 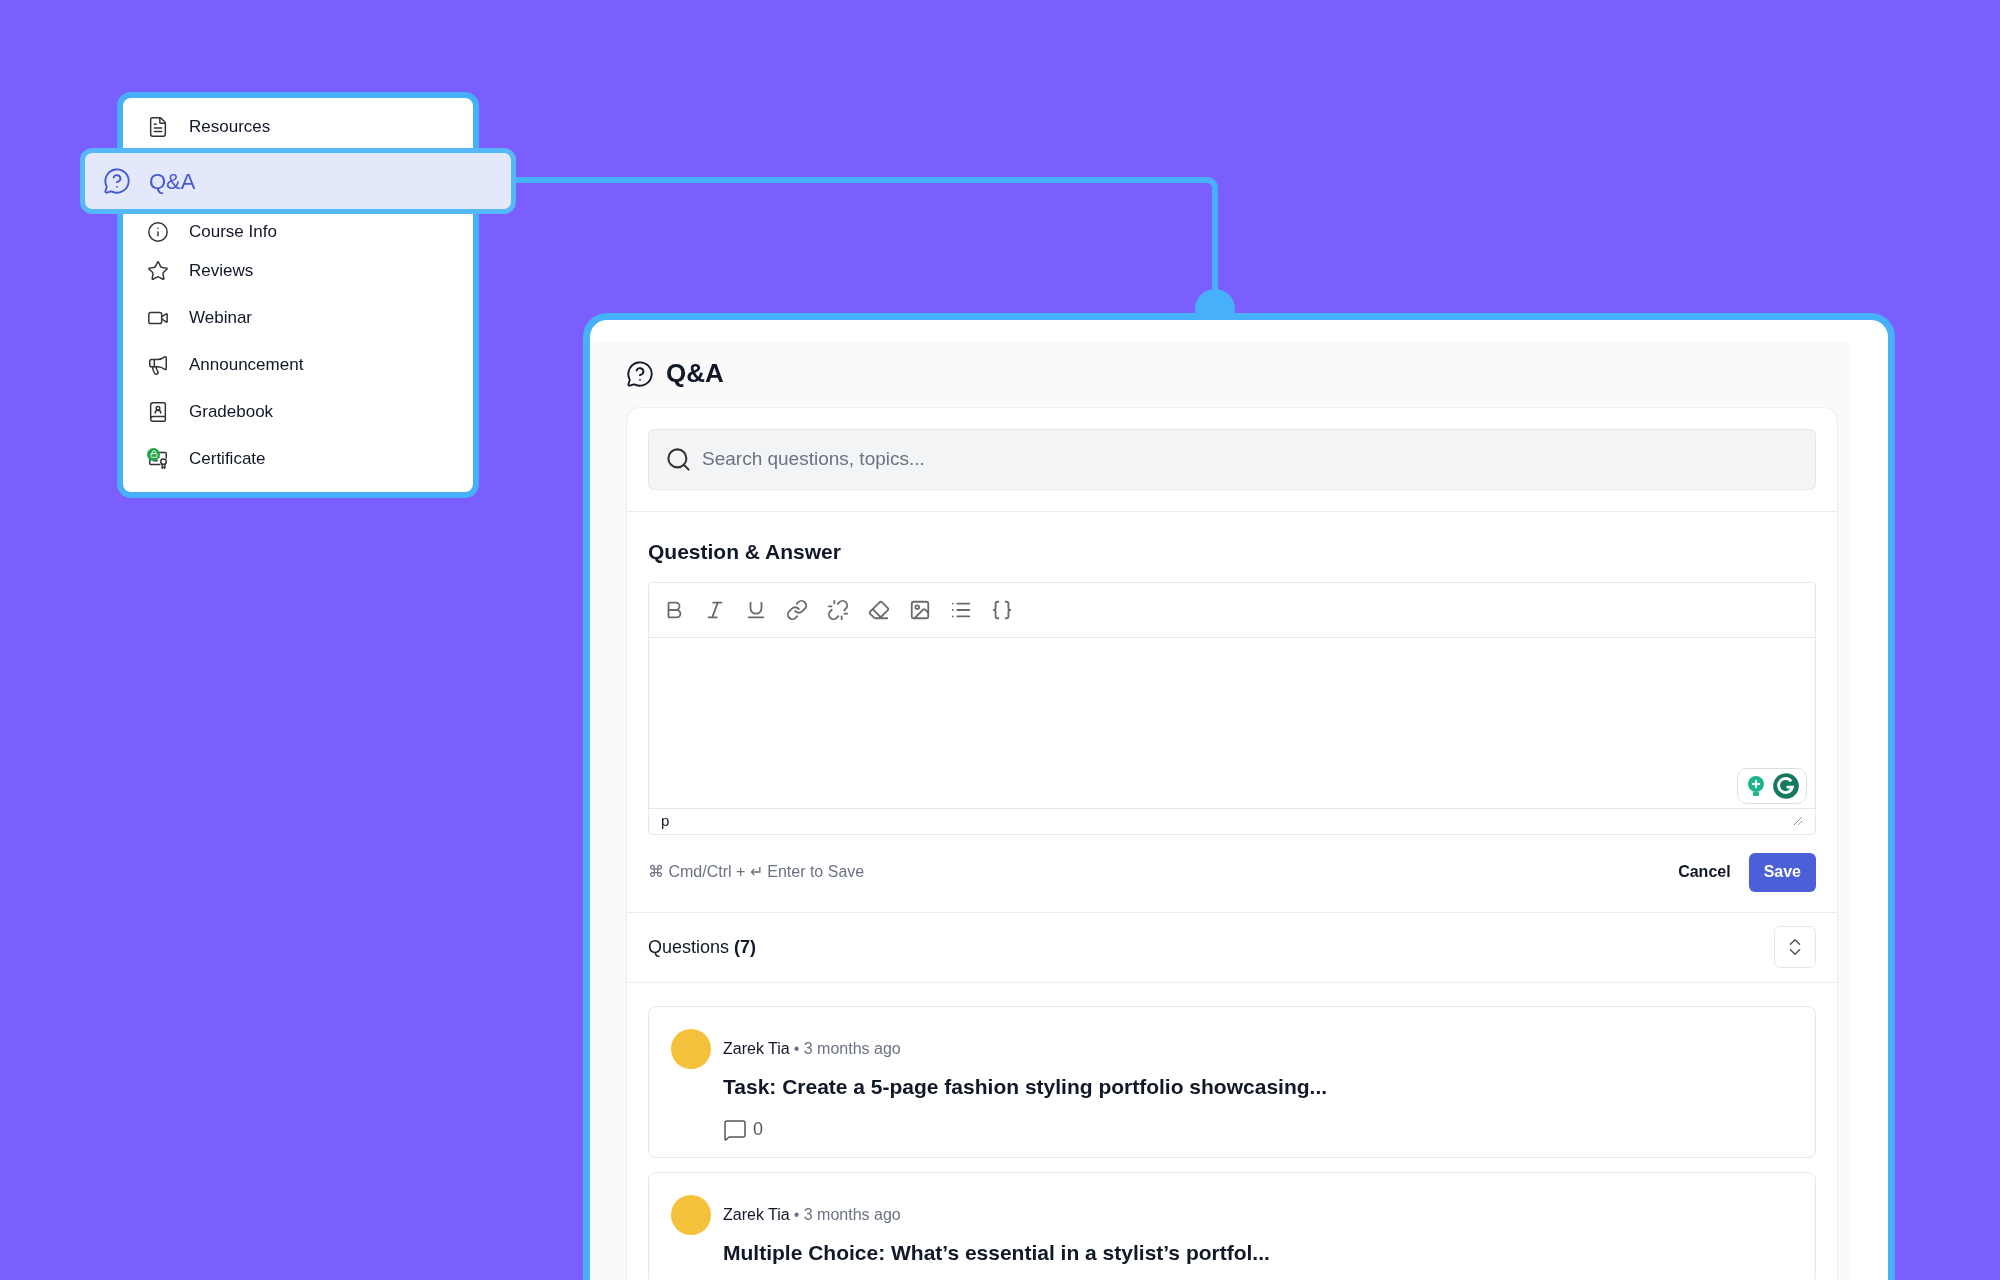 What do you see at coordinates (1002, 609) in the screenshot?
I see `braces-icon` at bounding box center [1002, 609].